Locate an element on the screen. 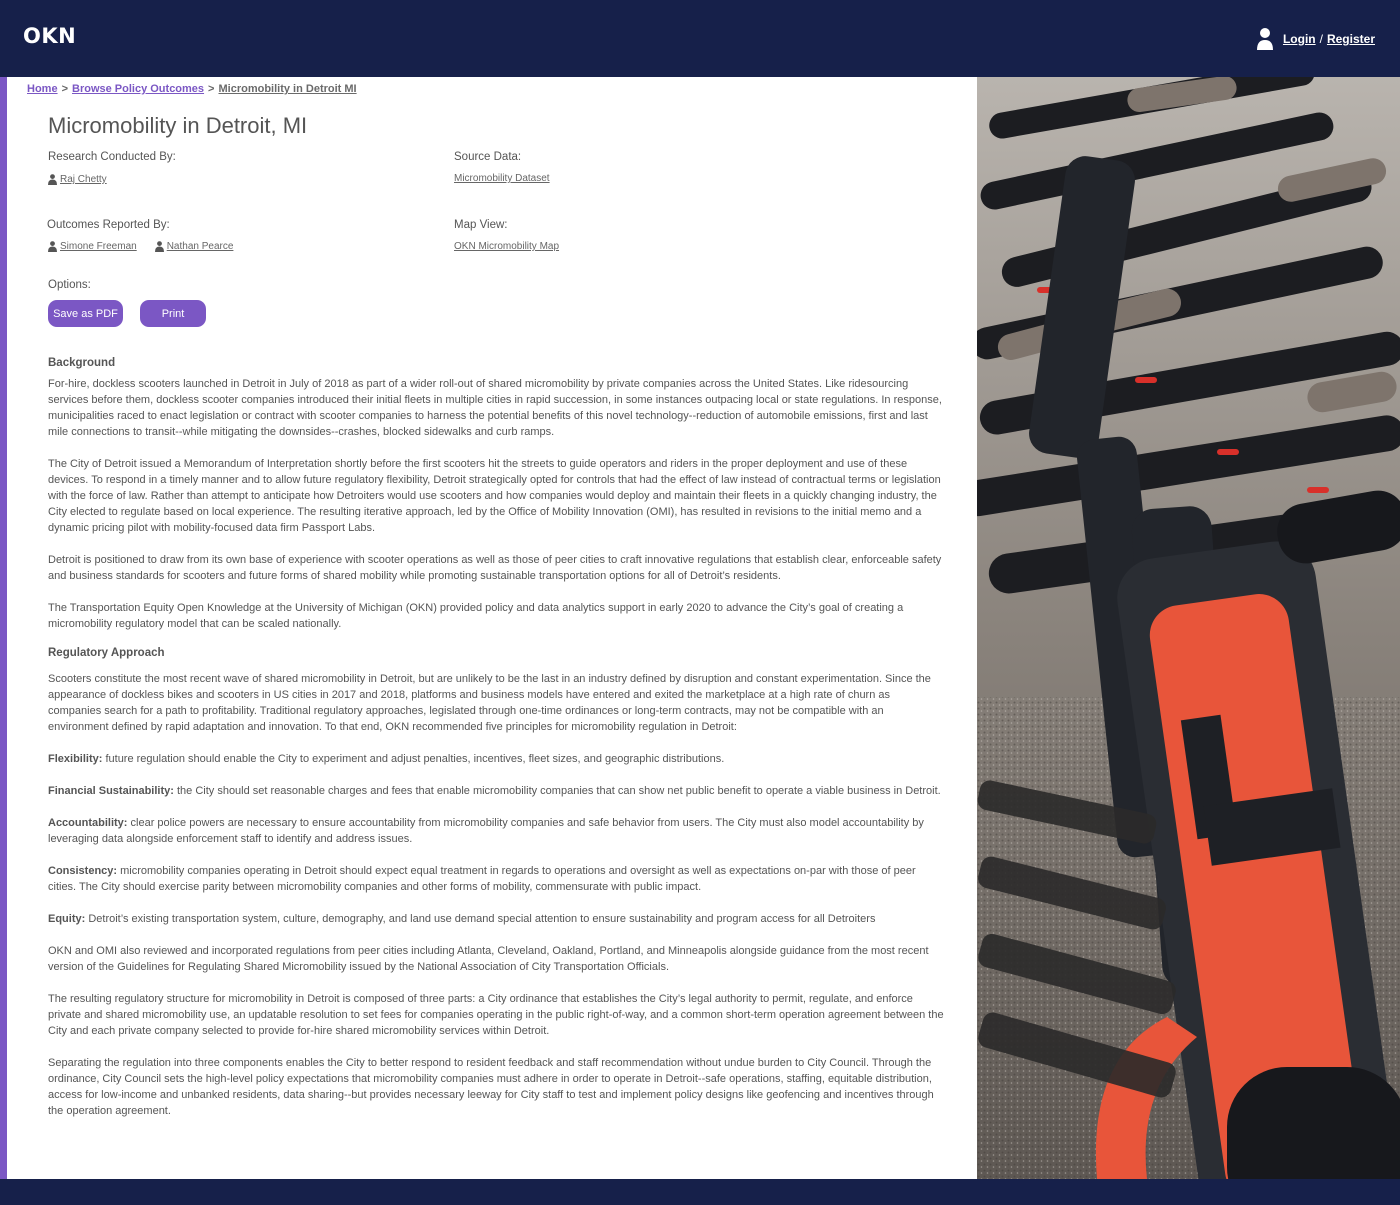 The image size is (1400, 1205). reporter-list: Simone Freeman Nathan Pearce is located at coordinates (149, 246).